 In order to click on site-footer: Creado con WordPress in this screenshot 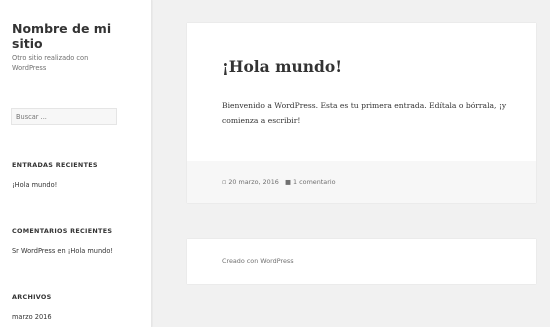, I will do `click(361, 261)`.